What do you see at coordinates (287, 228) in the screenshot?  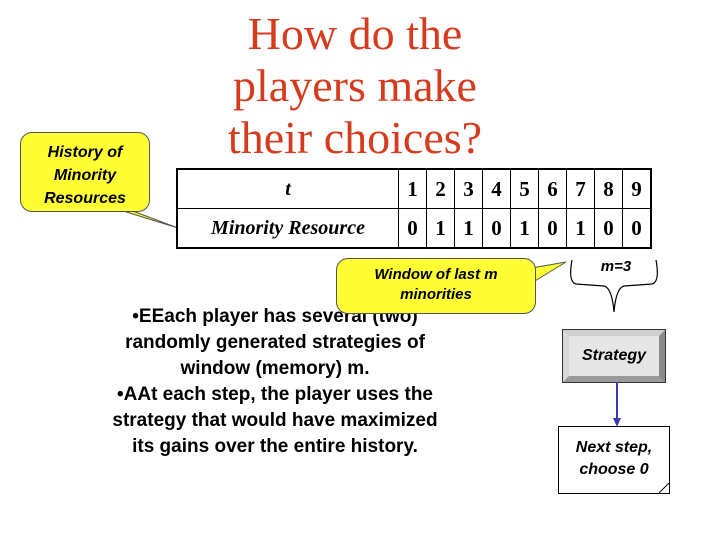 I see `row-label-minority: Minority Resource` at bounding box center [287, 228].